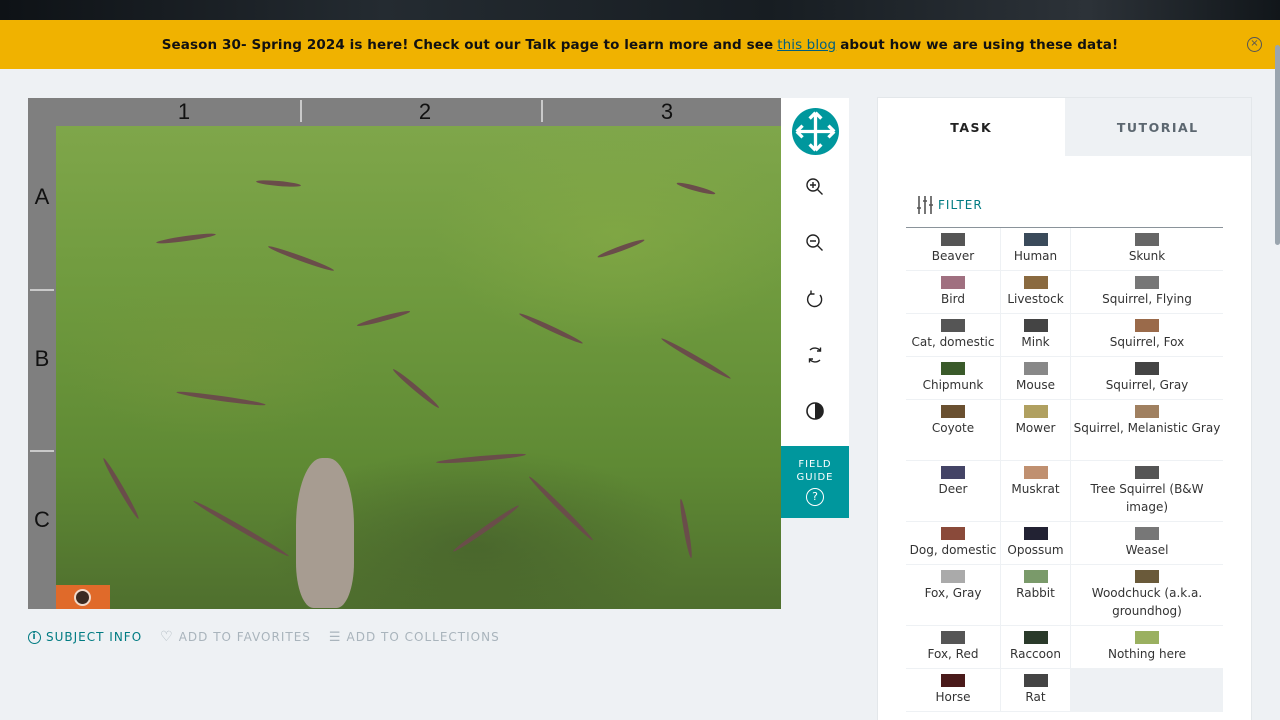  What do you see at coordinates (953, 335) in the screenshot?
I see `species-choice-button: Cat, domestic` at bounding box center [953, 335].